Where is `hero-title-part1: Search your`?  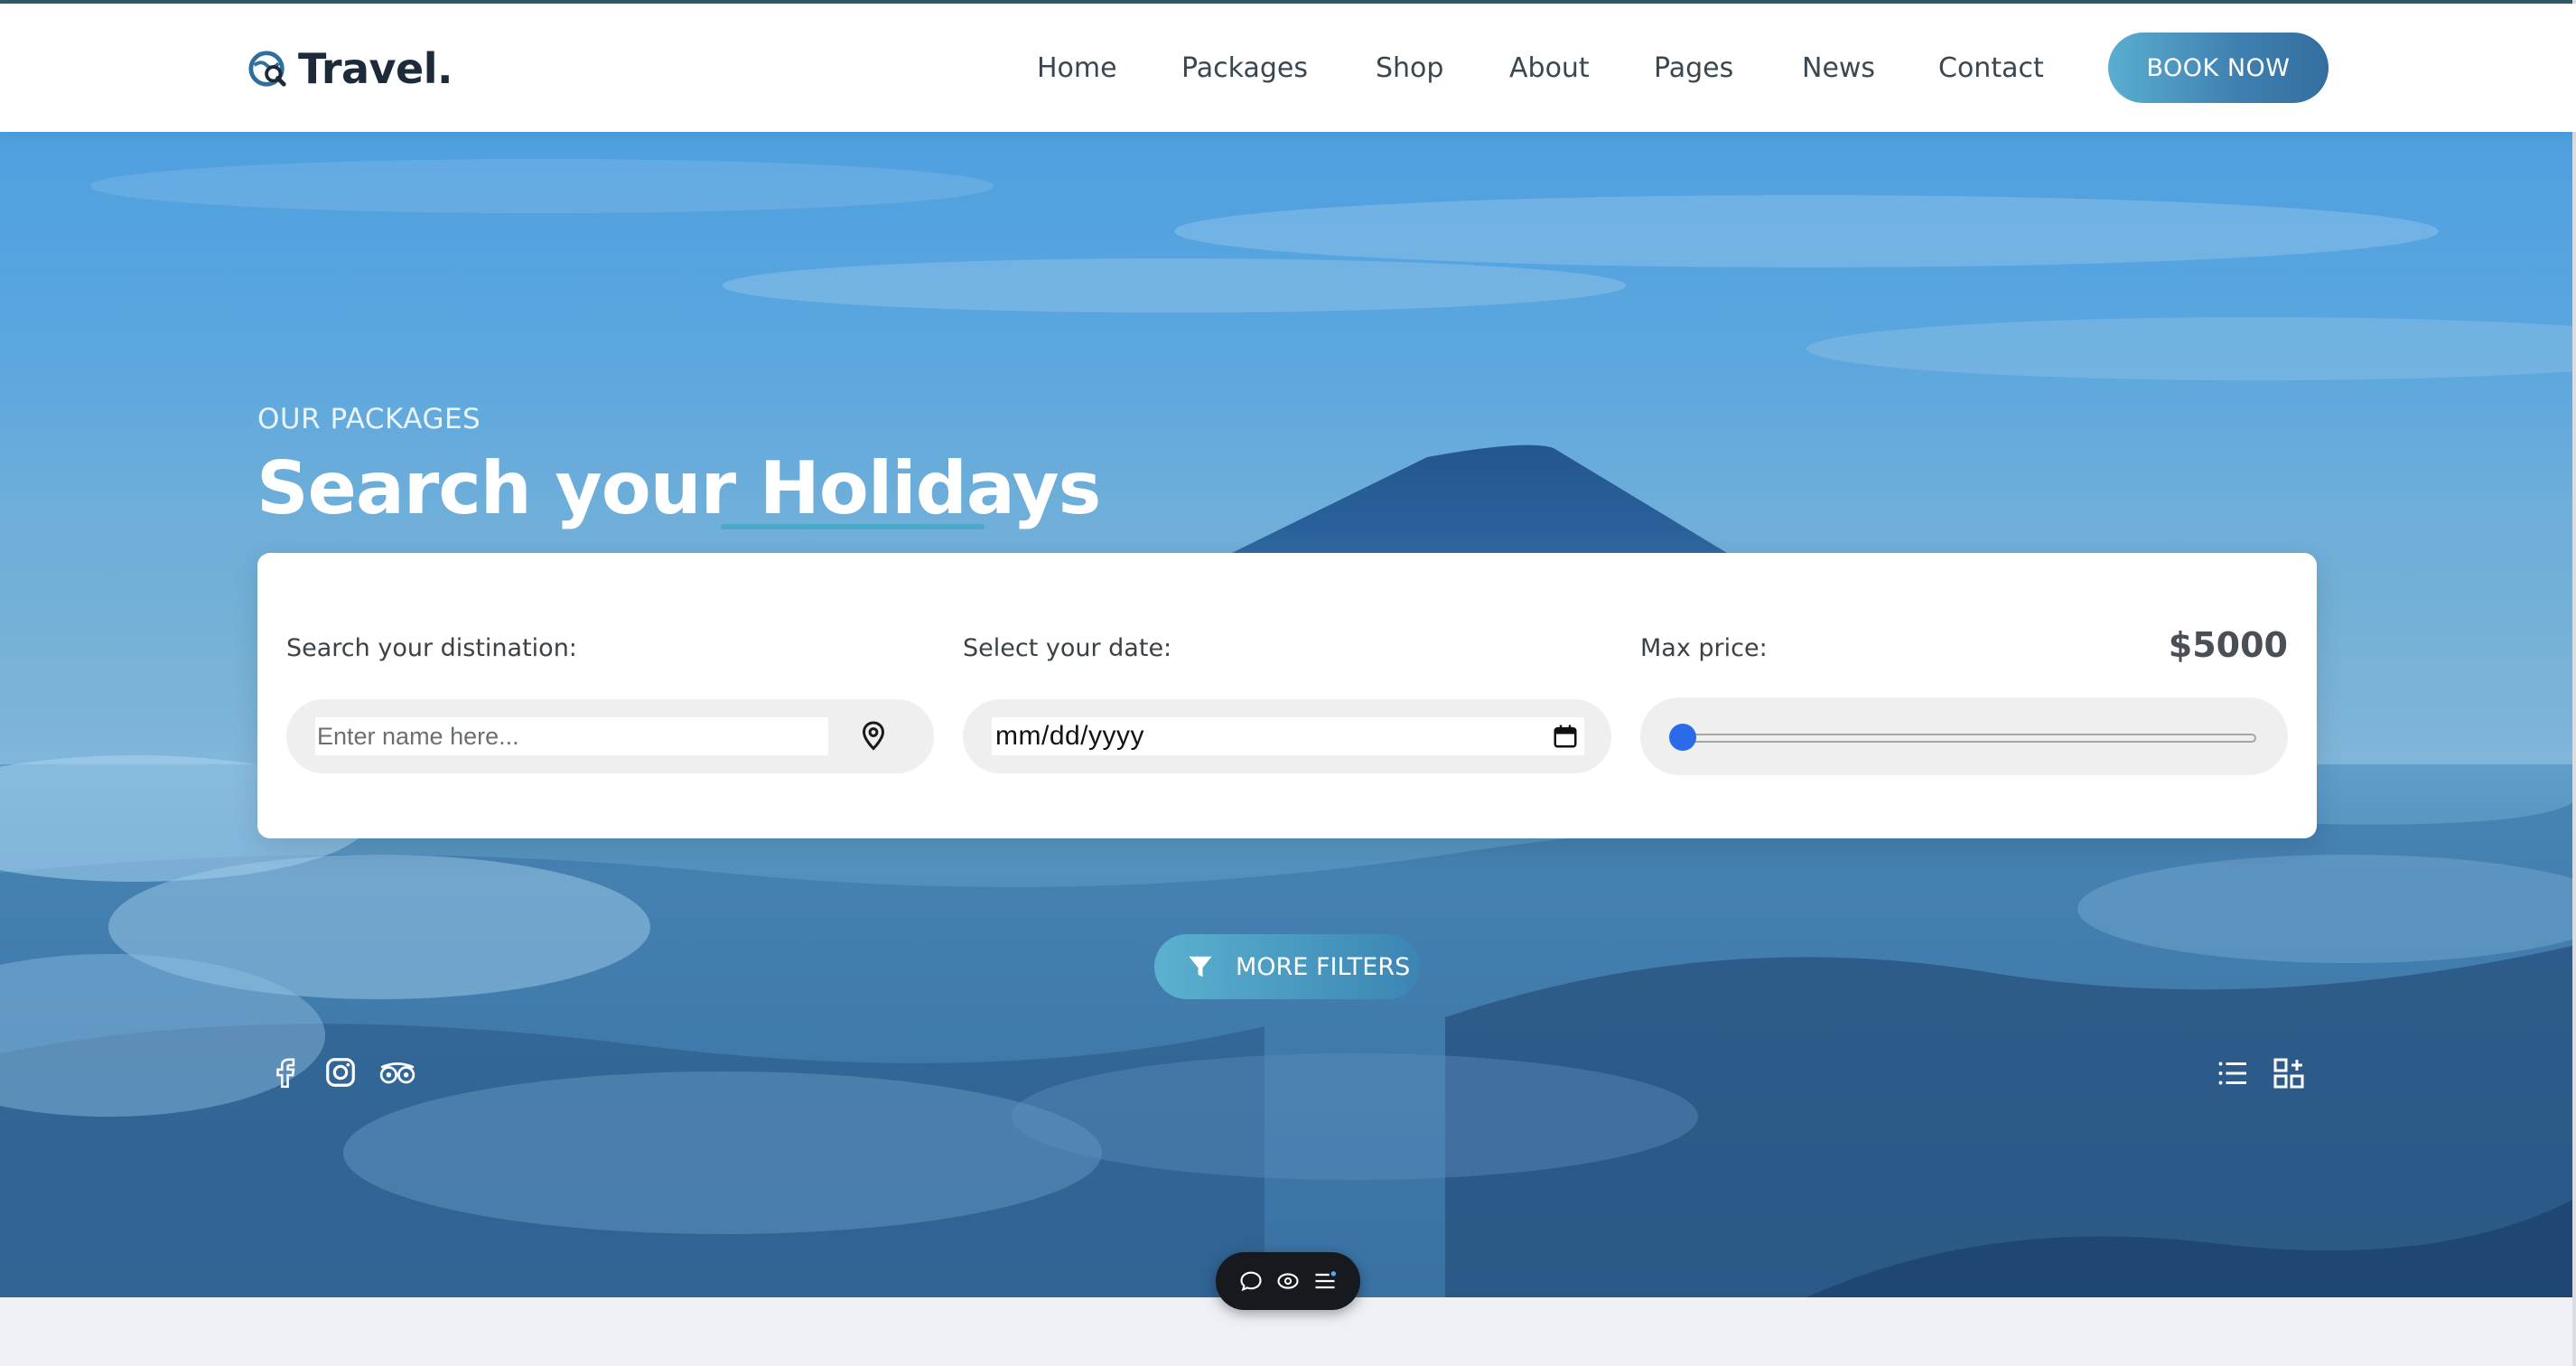
hero-title-part1: Search your is located at coordinates (508, 488).